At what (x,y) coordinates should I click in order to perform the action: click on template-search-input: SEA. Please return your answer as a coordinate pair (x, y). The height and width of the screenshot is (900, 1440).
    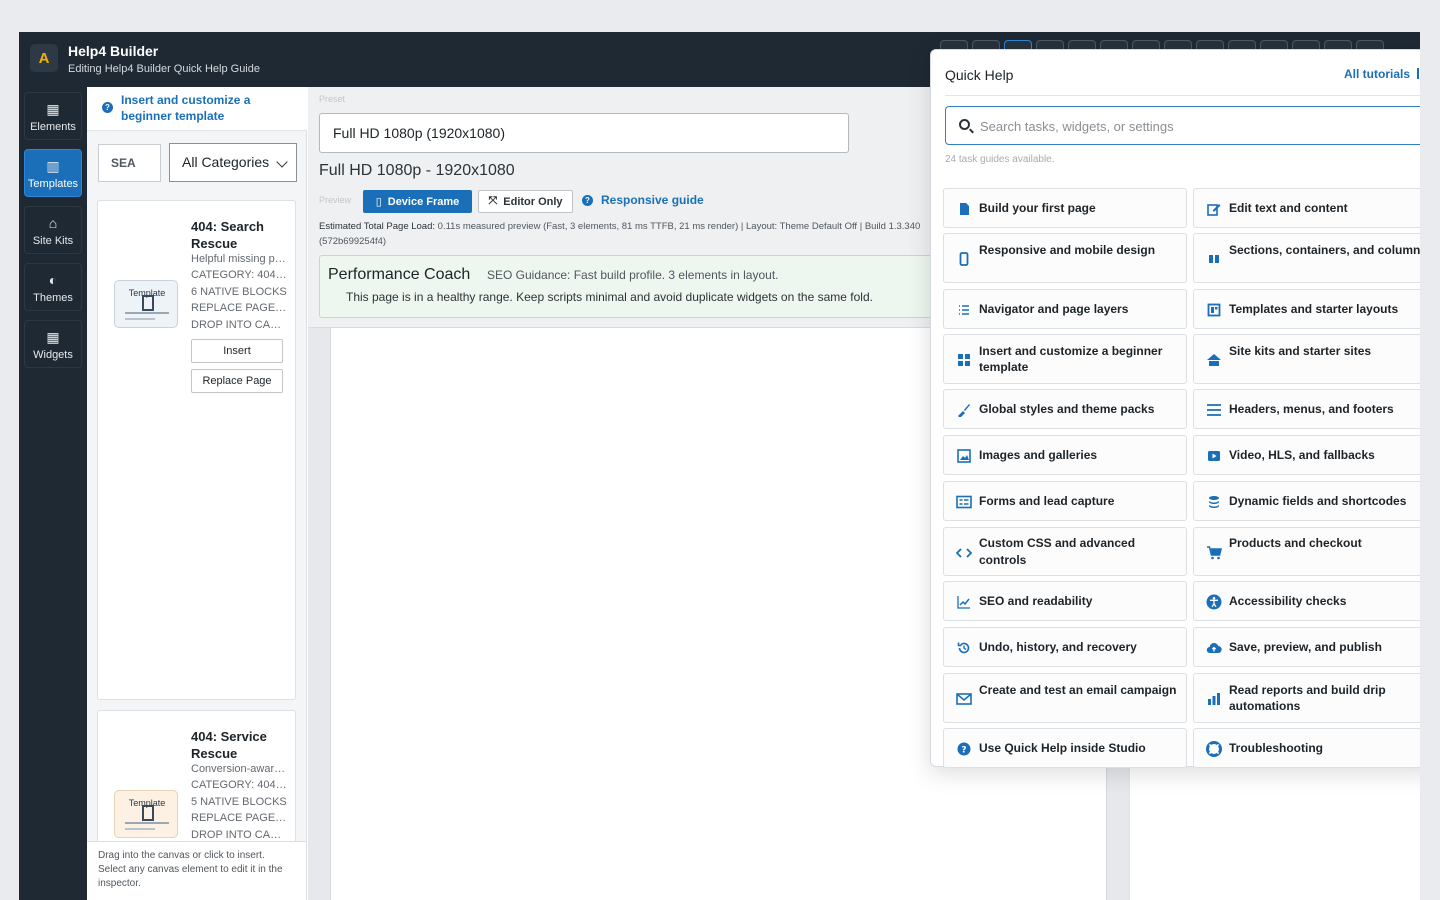
    Looking at the image, I should click on (129, 163).